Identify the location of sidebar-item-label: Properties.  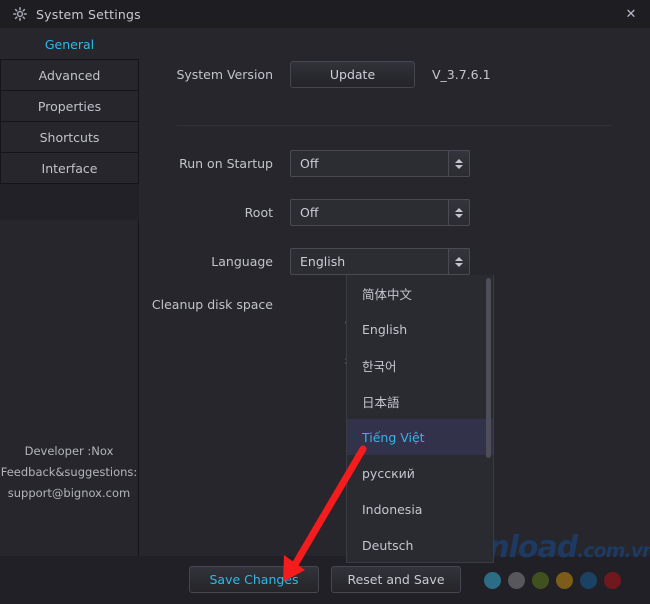
(69, 106).